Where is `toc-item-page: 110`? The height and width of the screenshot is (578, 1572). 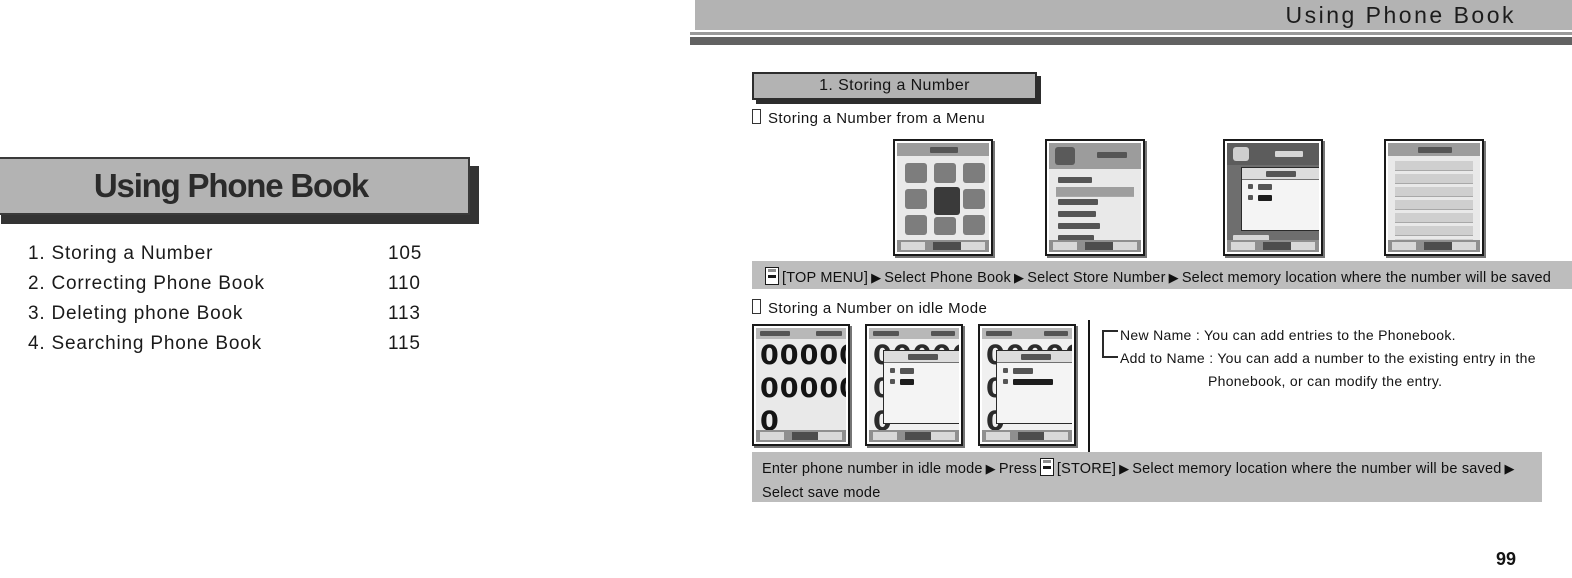 toc-item-page: 110 is located at coordinates (404, 283).